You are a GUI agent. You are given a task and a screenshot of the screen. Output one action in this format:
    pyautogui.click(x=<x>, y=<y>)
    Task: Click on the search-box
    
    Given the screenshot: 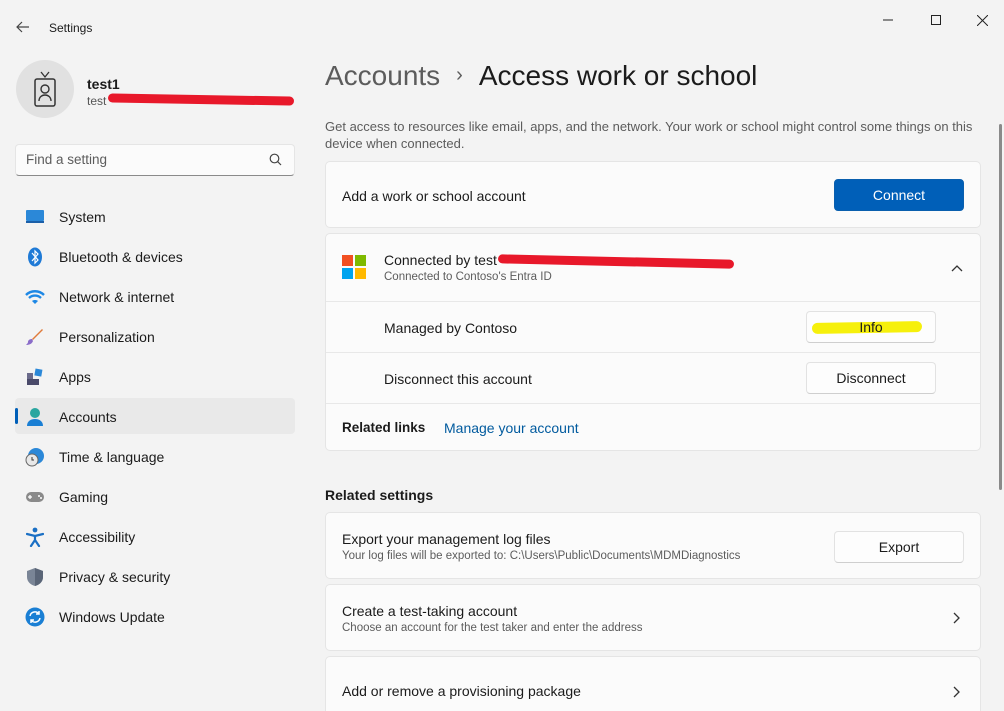 What is the action you would take?
    pyautogui.click(x=155, y=160)
    